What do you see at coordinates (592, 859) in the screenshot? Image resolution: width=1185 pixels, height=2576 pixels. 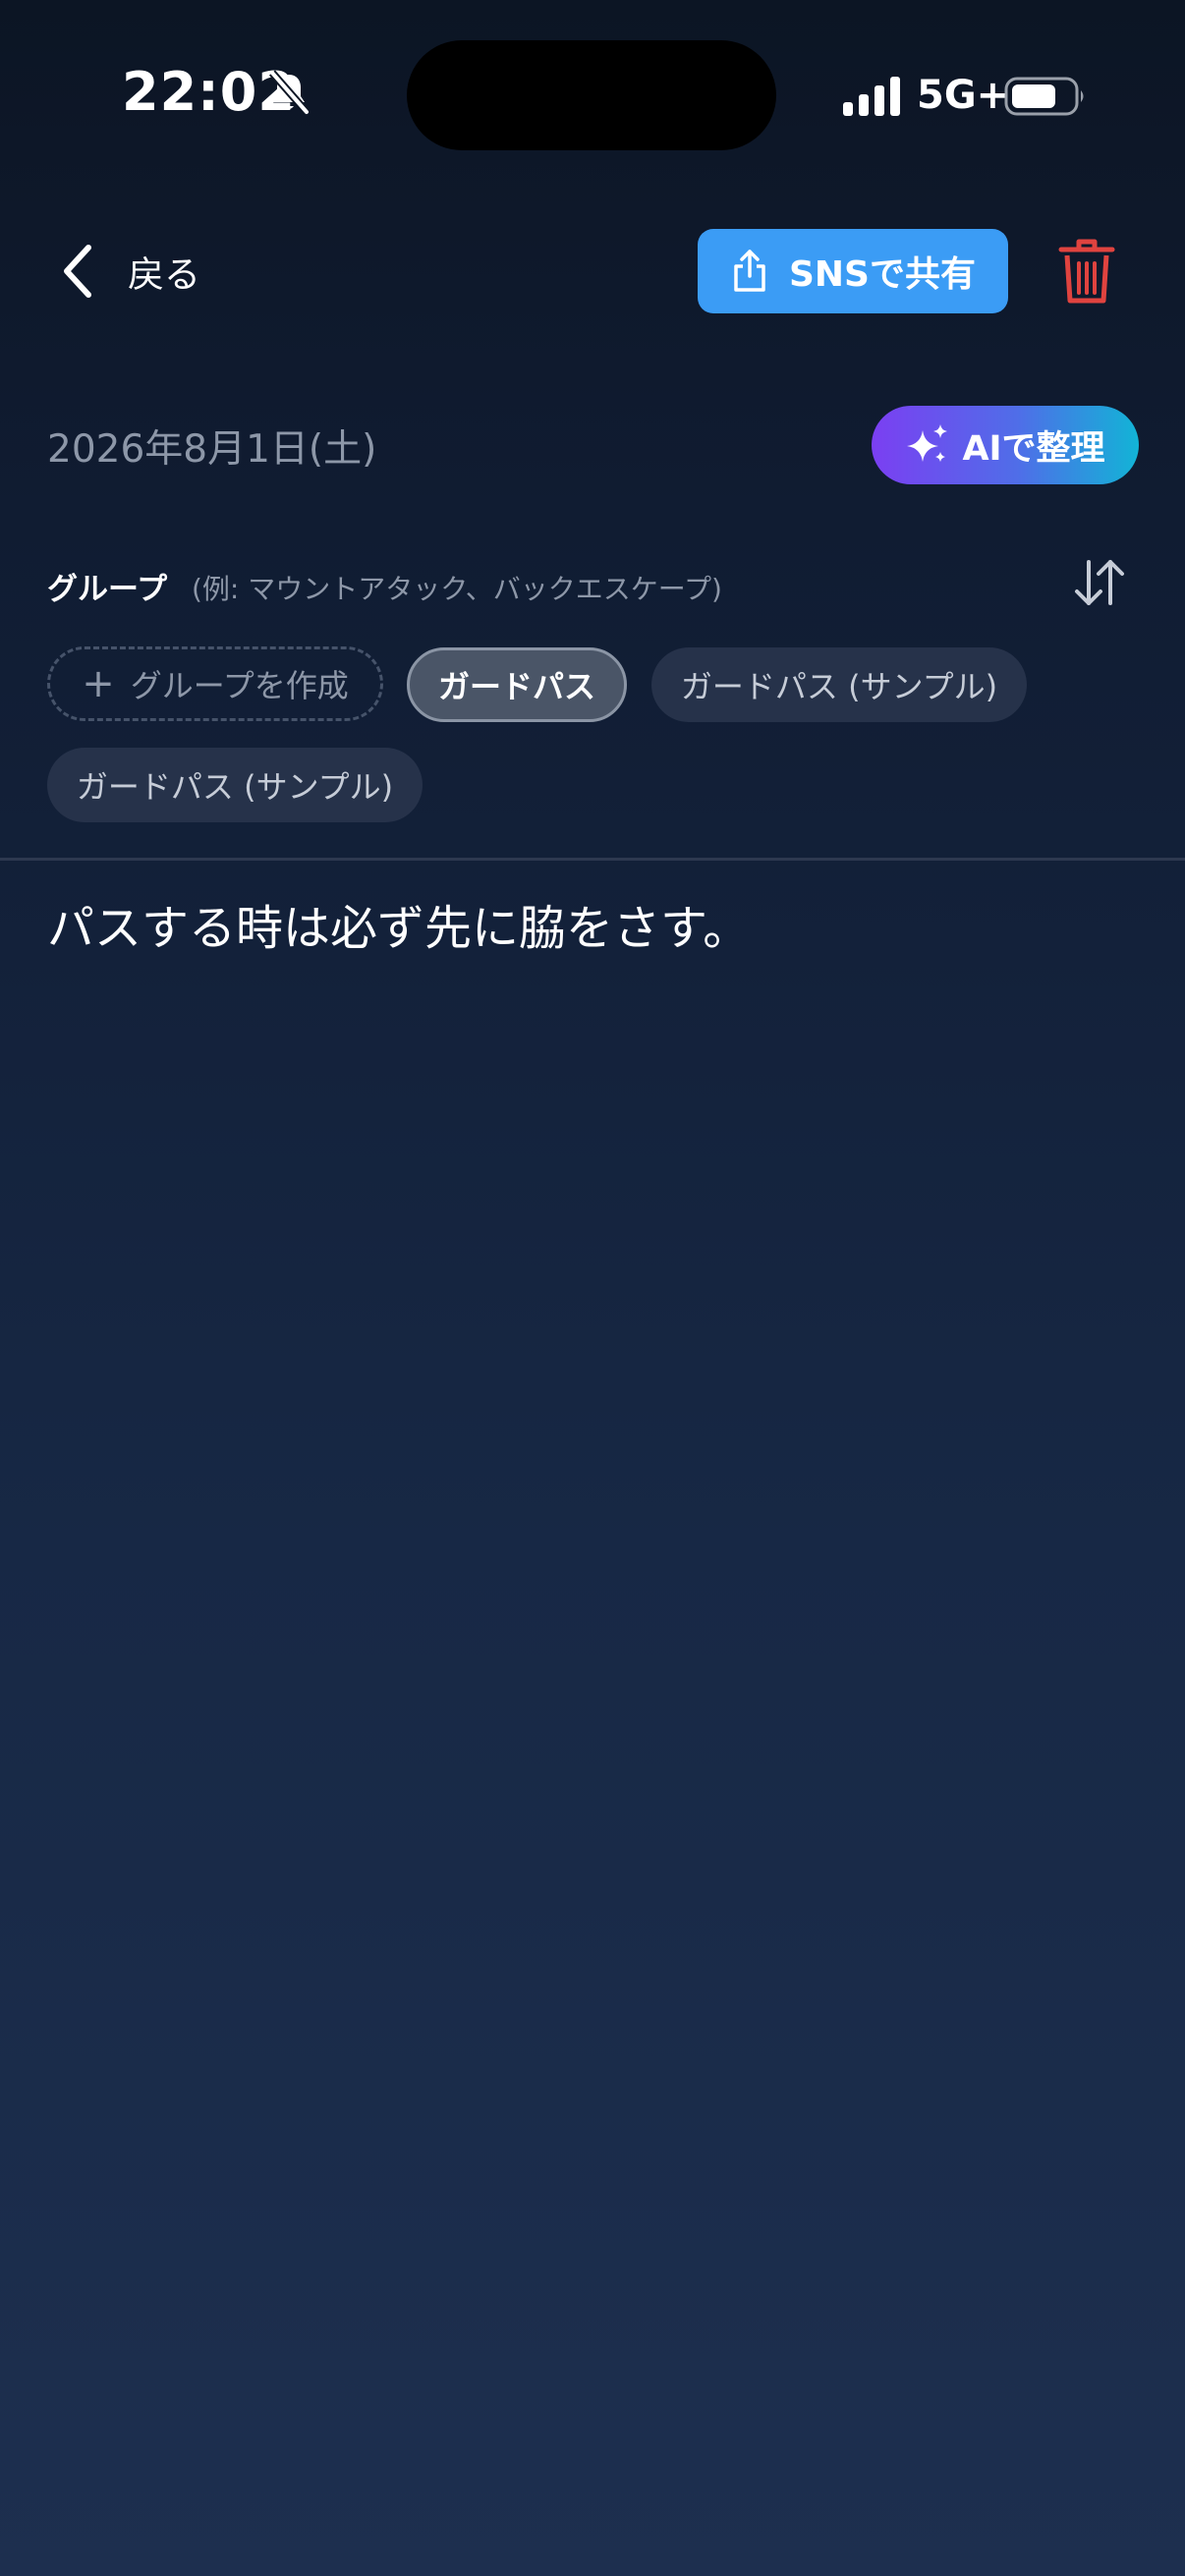 I see `divider` at bounding box center [592, 859].